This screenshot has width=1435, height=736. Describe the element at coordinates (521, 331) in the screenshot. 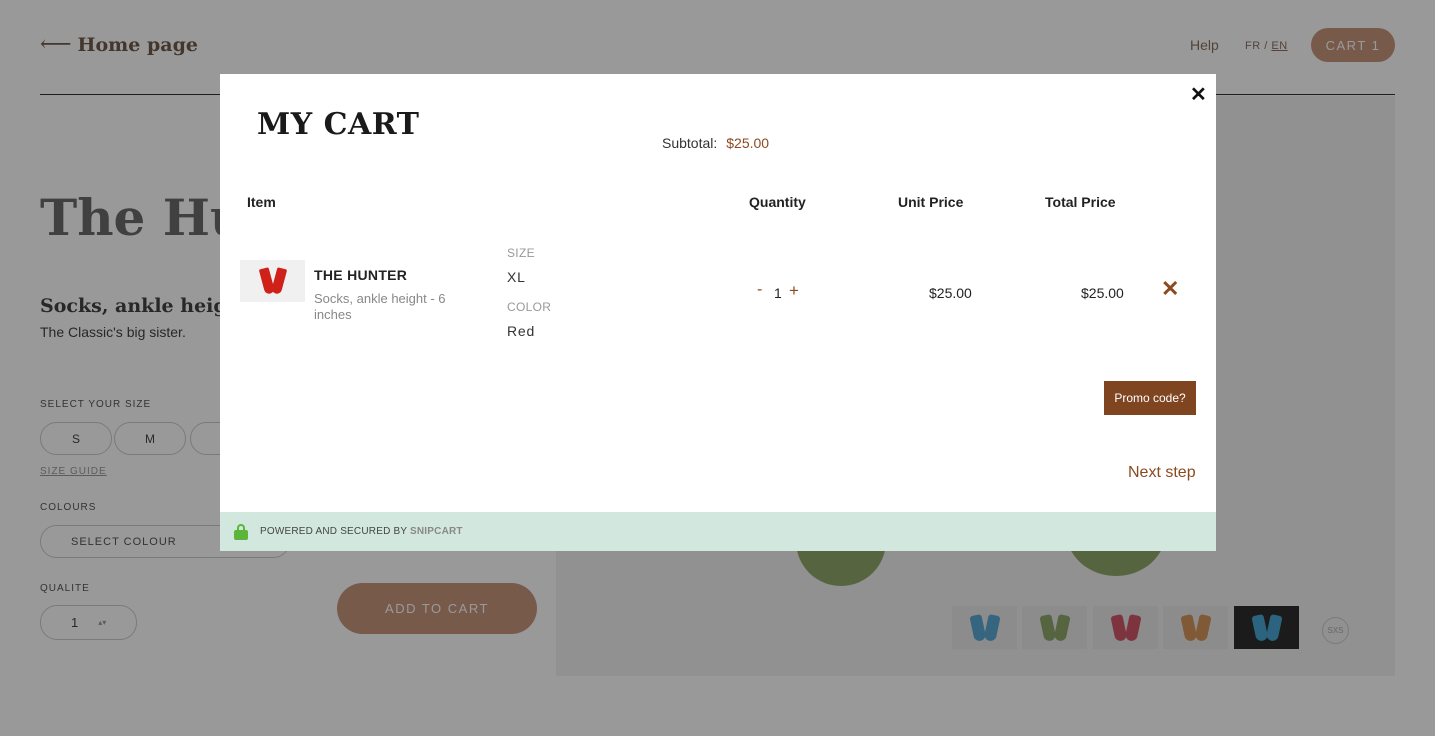

I see `color-value: Red` at that location.